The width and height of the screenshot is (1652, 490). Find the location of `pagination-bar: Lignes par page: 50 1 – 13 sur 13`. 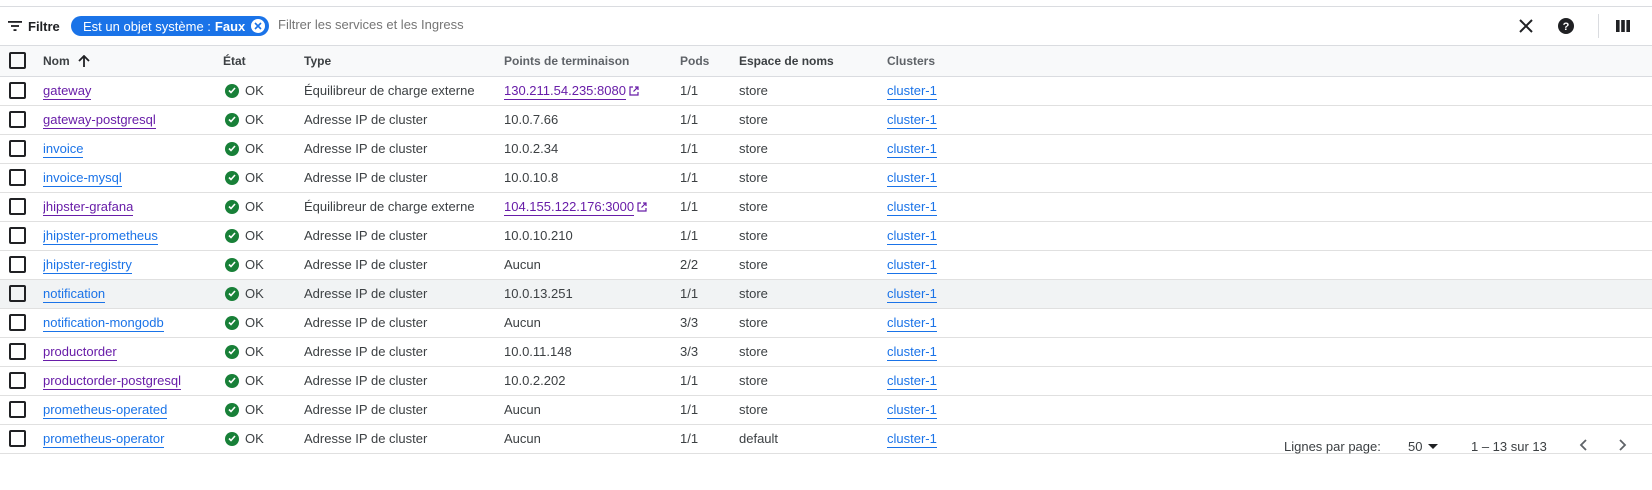

pagination-bar: Lignes par page: 50 1 – 13 sur 13 is located at coordinates (826, 445).